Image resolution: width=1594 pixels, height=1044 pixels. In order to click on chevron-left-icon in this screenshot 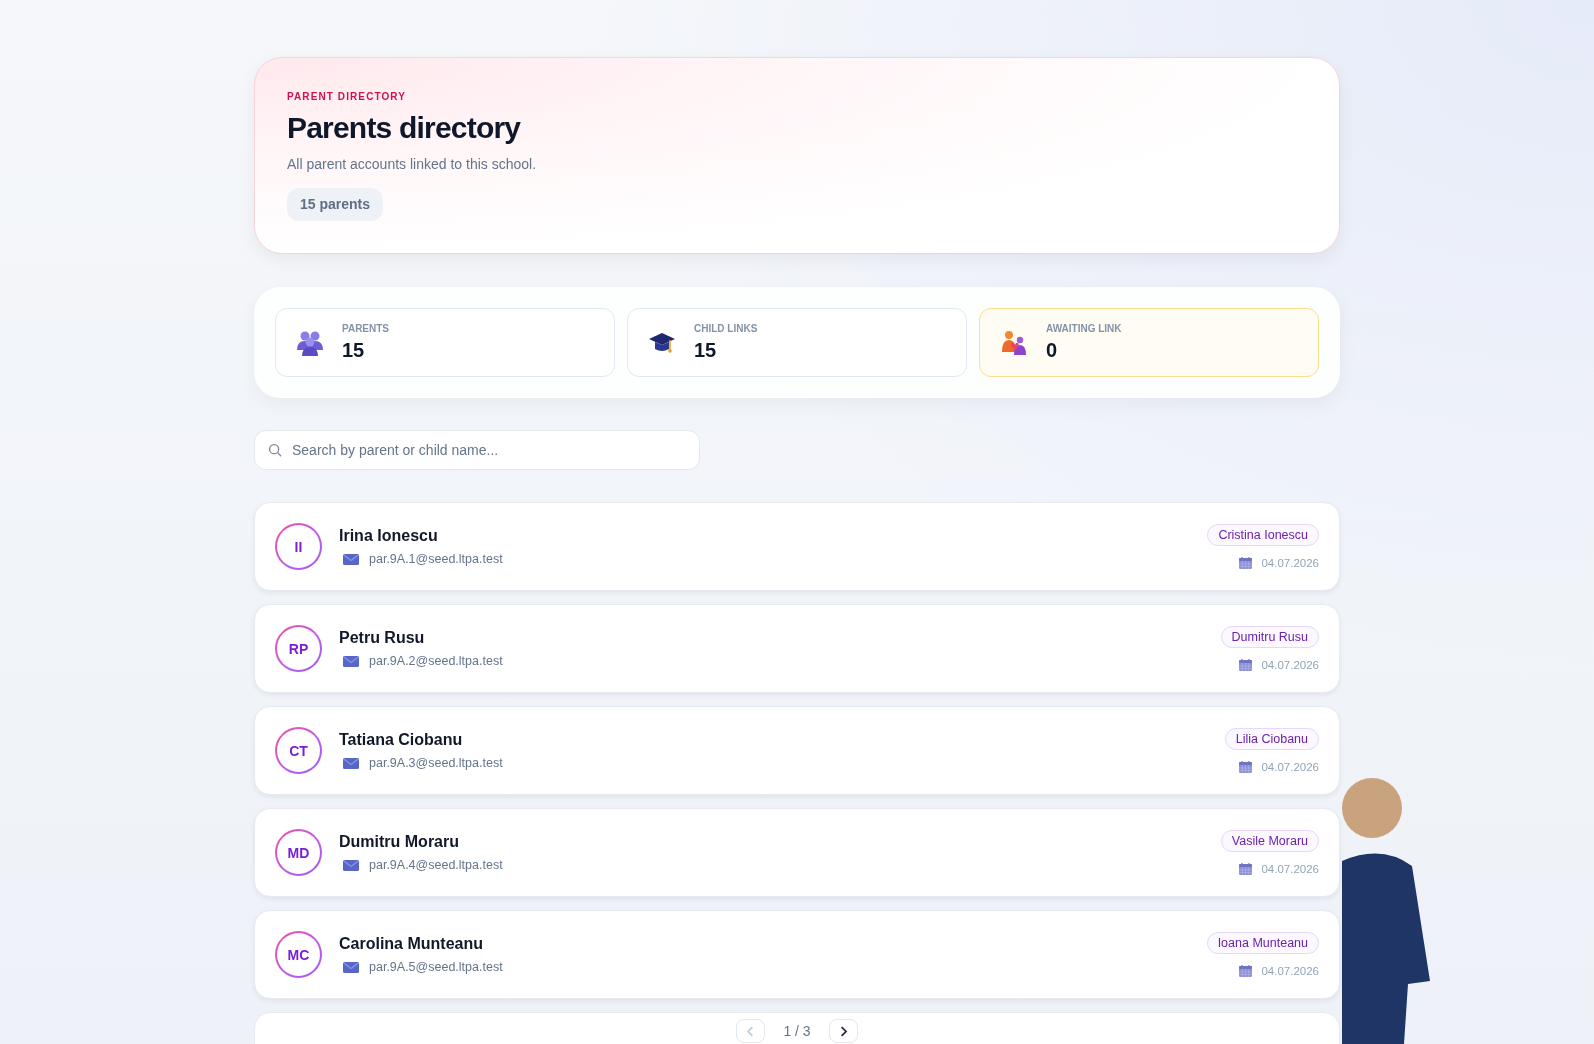, I will do `click(751, 1031)`.